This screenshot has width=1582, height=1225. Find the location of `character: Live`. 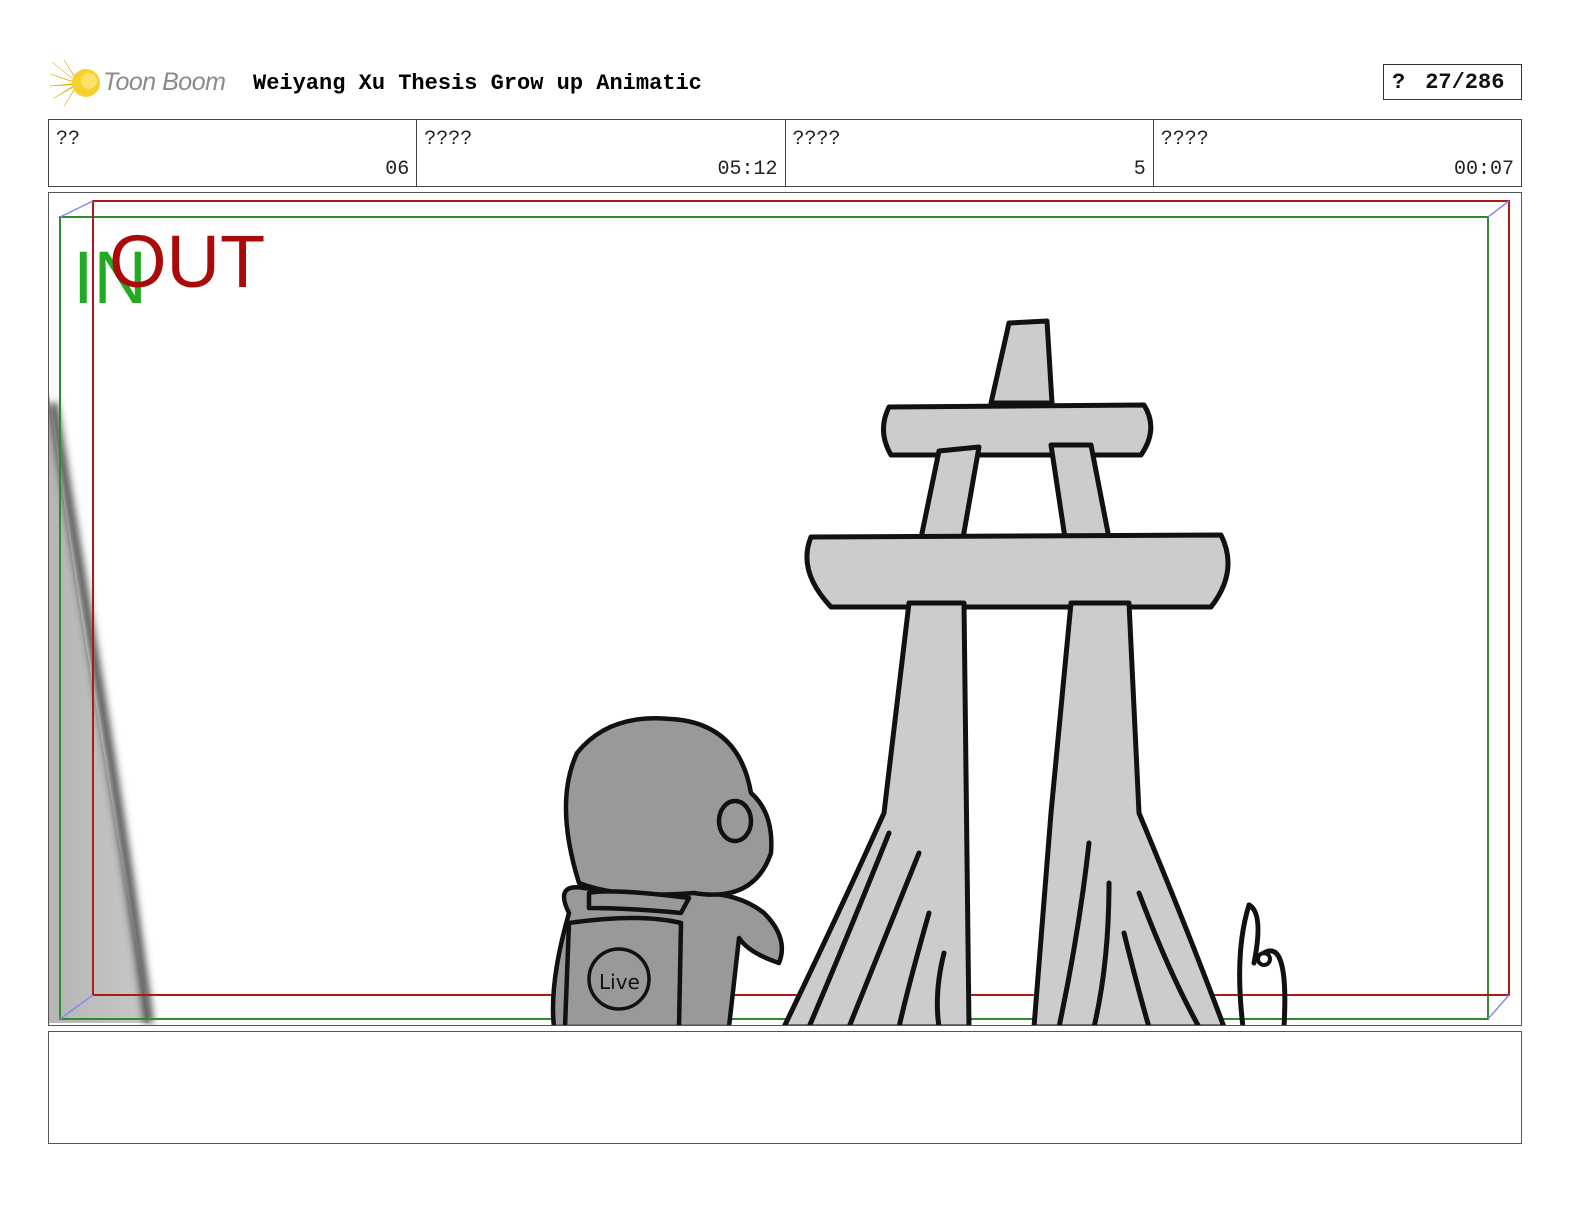

character: Live is located at coordinates (667, 870).